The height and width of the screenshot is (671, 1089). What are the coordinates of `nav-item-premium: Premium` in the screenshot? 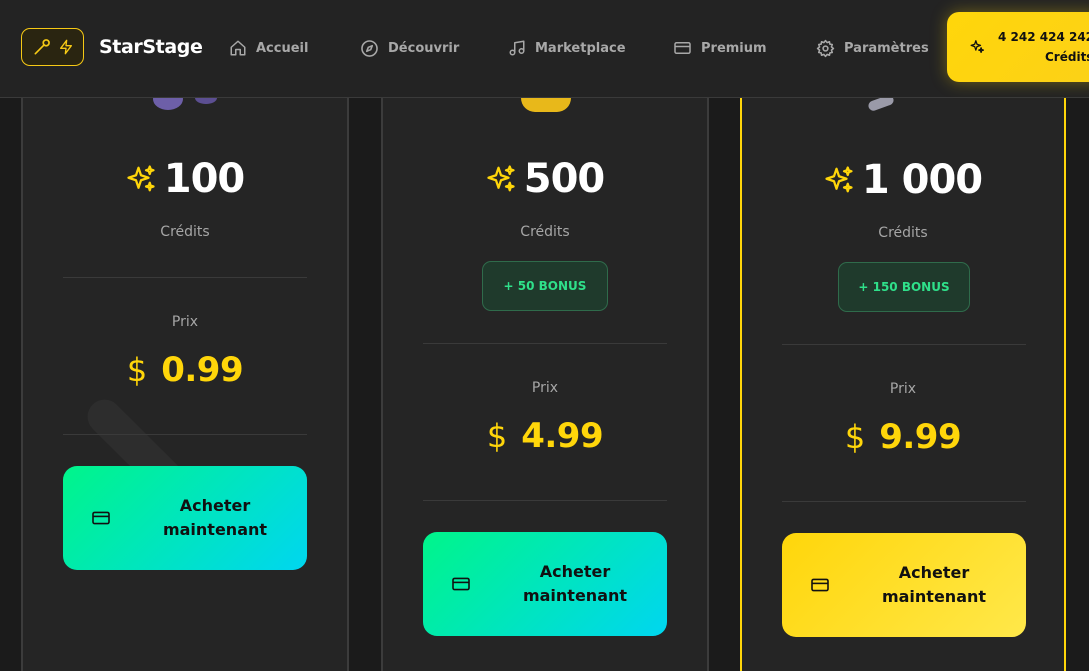 It's located at (720, 48).